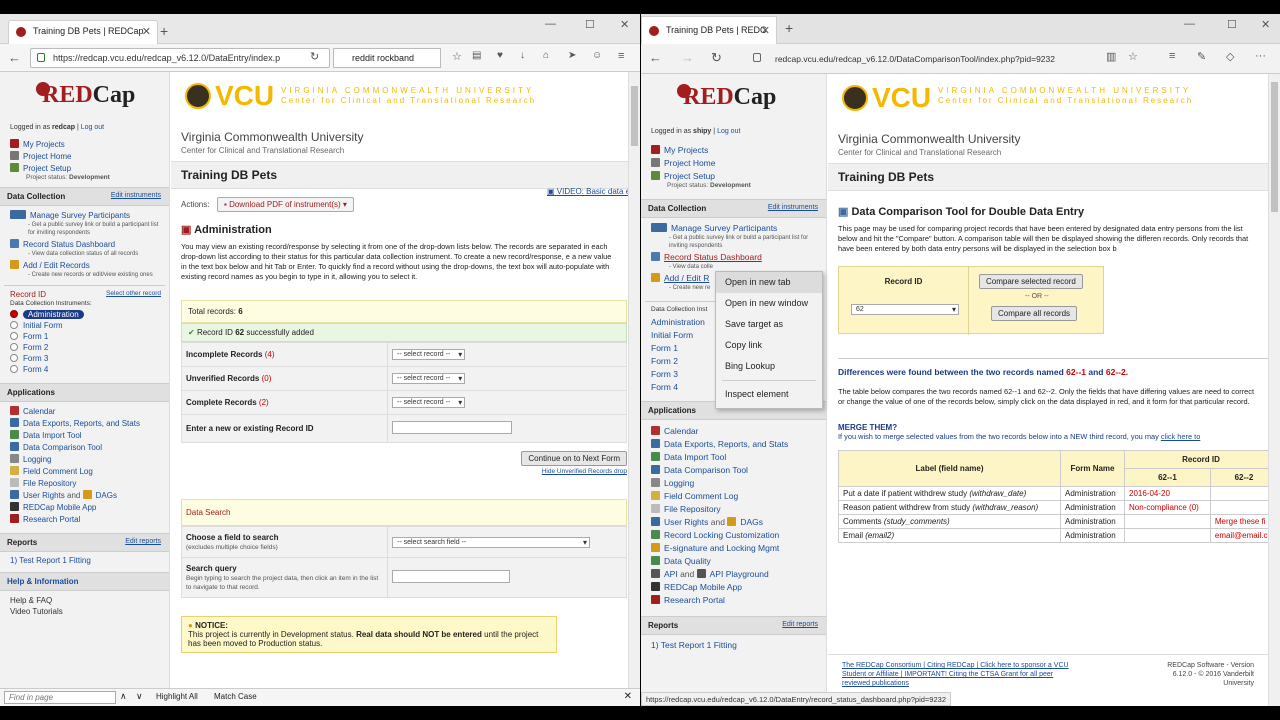  Describe the element at coordinates (1167, 507) in the screenshot. I see `value-1-cell: Non-compliance (0)` at that location.